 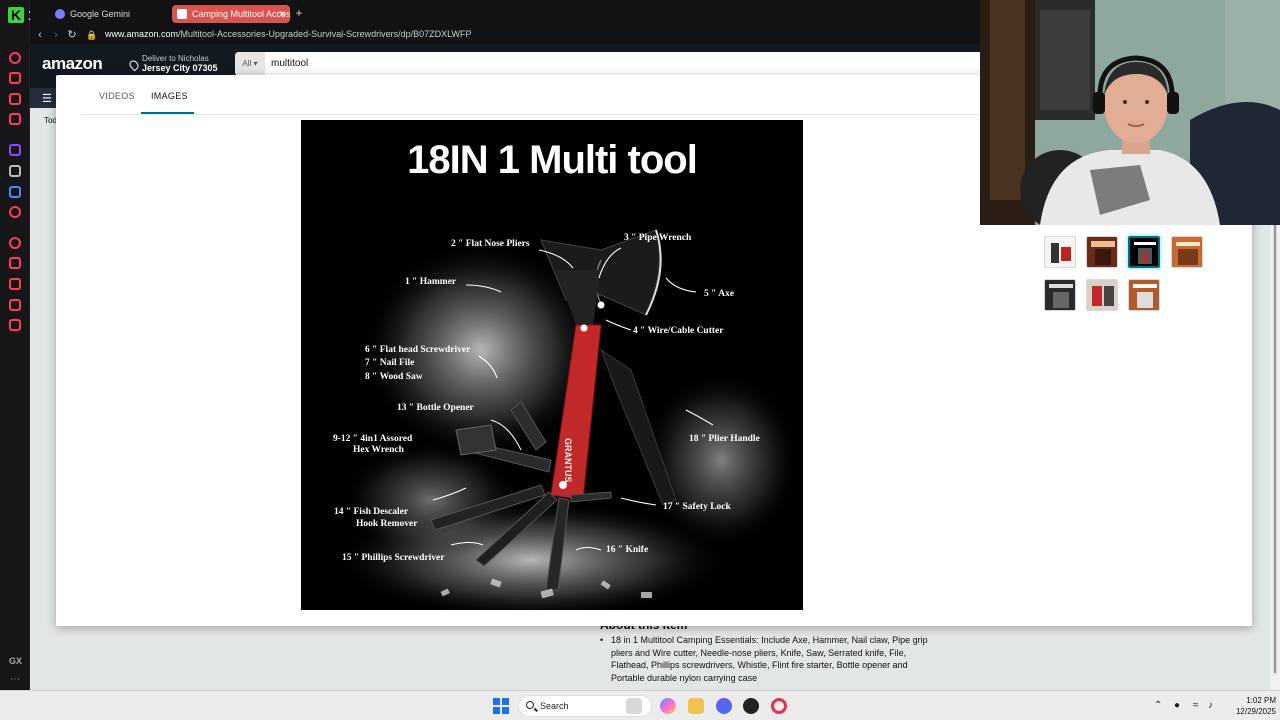 I want to click on label-axe: 5 ″ Axe, so click(x=719, y=294).